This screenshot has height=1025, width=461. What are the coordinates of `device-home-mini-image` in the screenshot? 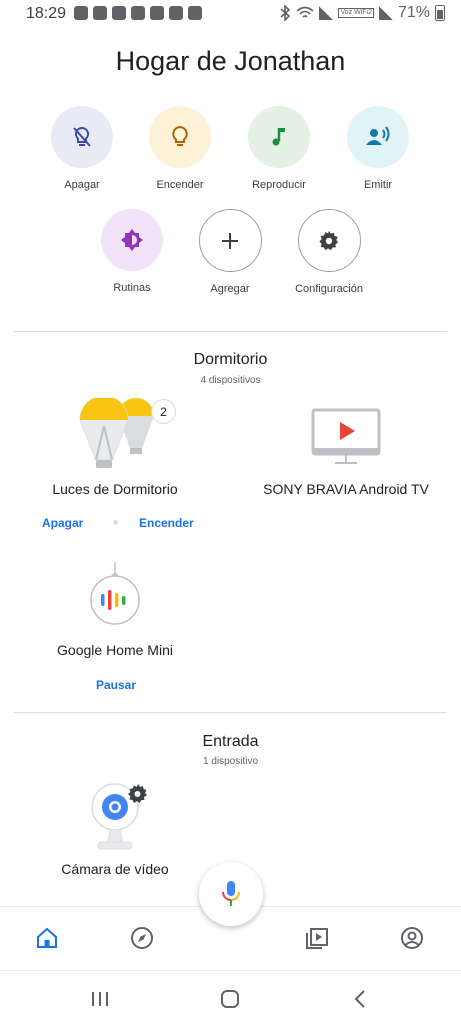 It's located at (115, 595).